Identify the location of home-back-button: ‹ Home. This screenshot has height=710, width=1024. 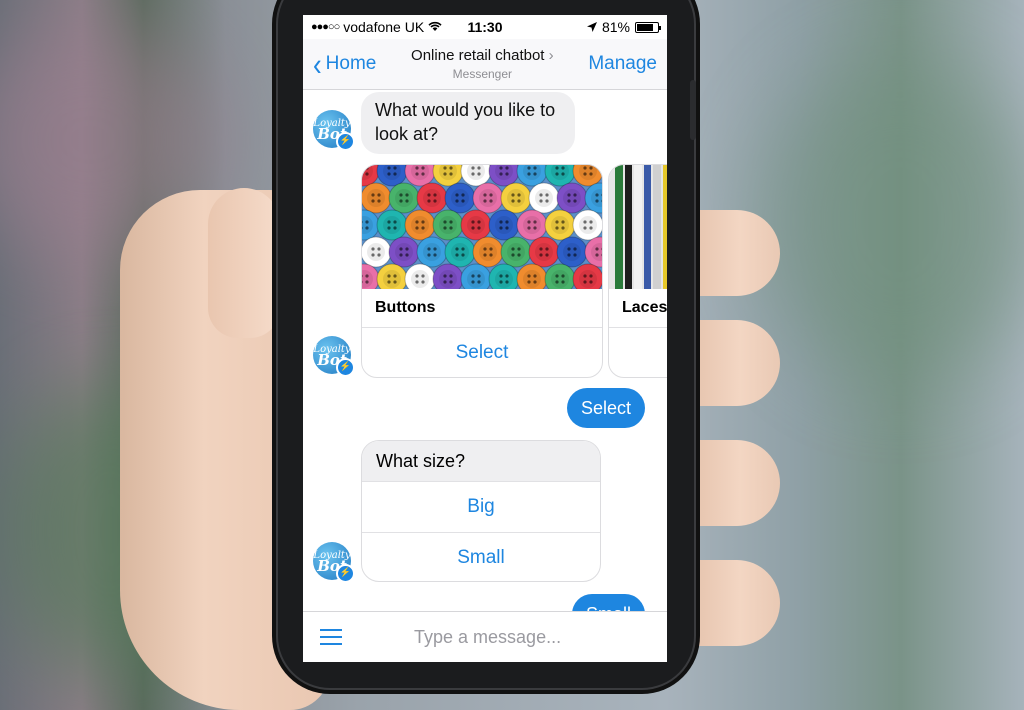
(345, 64).